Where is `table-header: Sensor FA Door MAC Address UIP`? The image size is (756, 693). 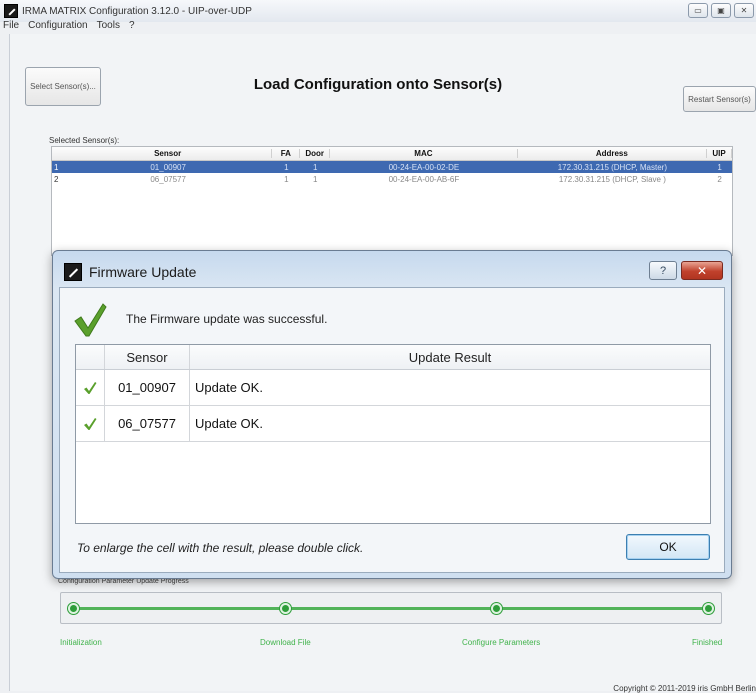
table-header: Sensor FA Door MAC Address UIP is located at coordinates (392, 154).